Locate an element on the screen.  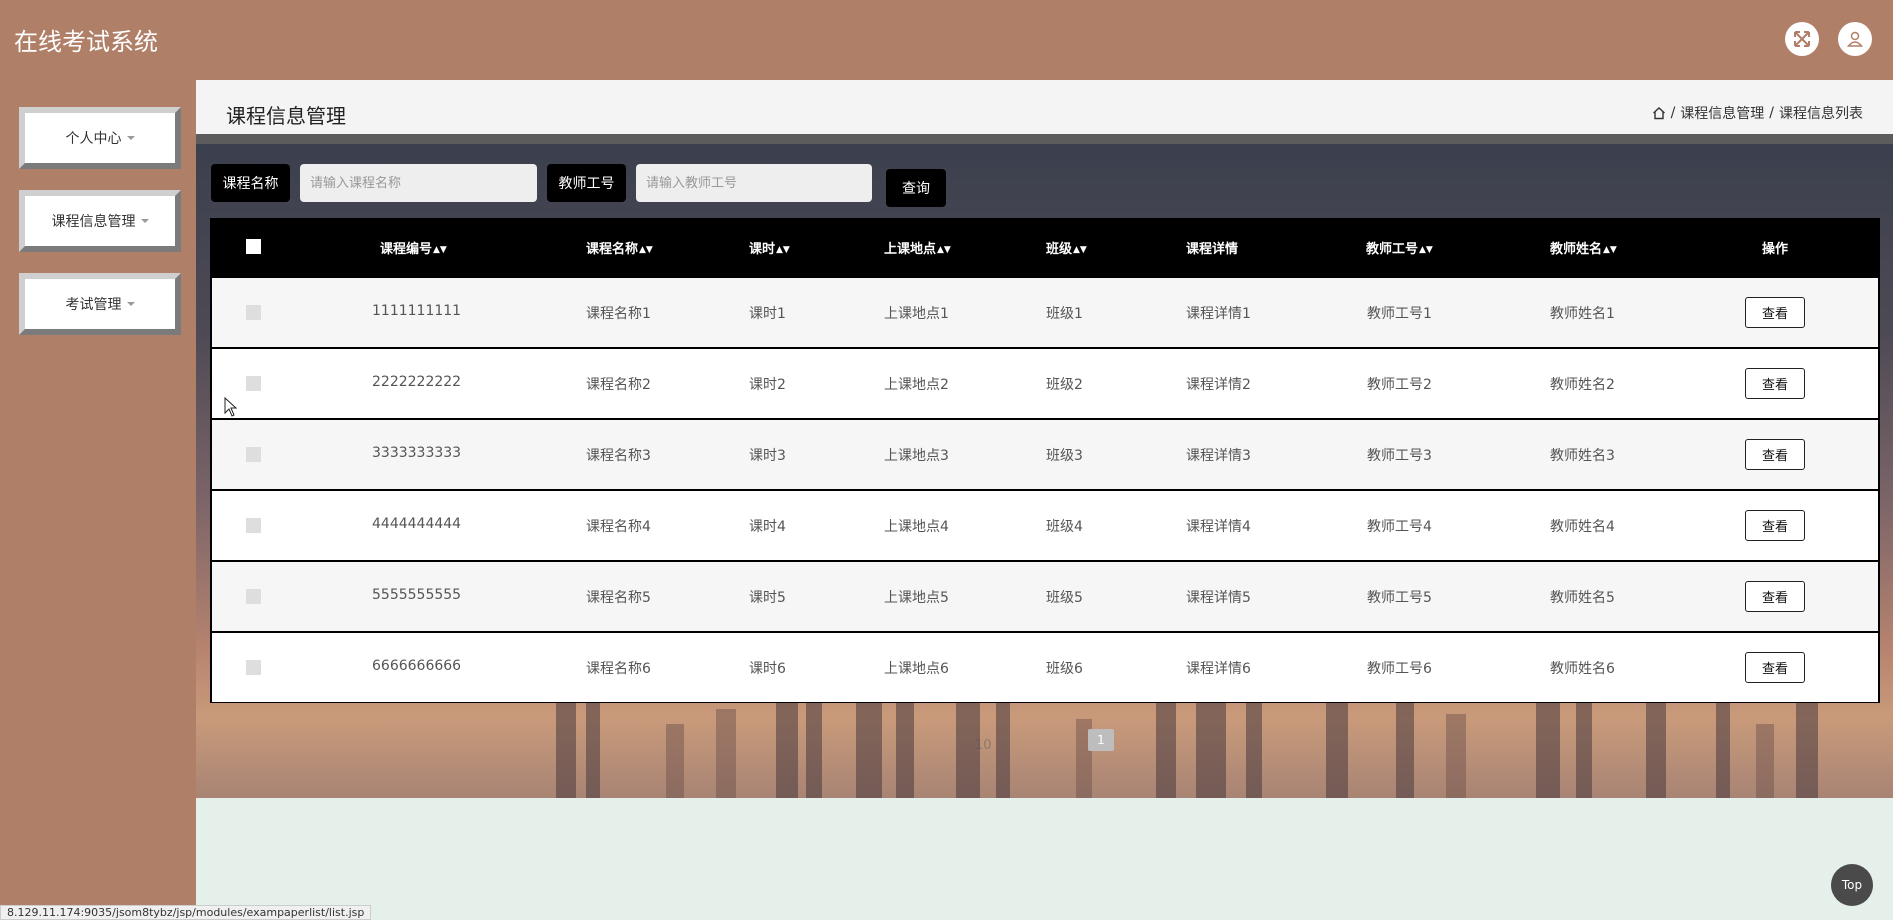
cell-course-name: 课程名称2 is located at coordinates (618, 385).